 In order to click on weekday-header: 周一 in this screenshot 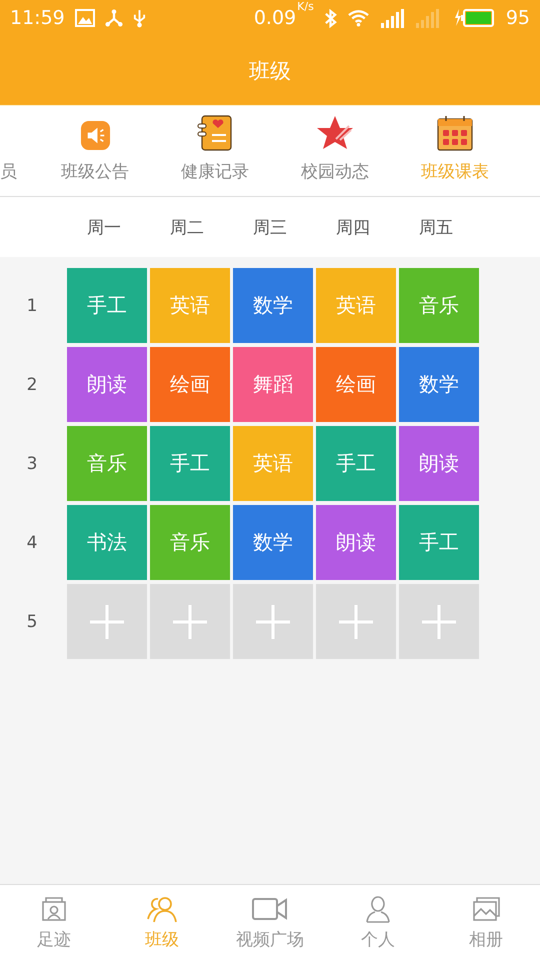, I will do `click(104, 227)`.